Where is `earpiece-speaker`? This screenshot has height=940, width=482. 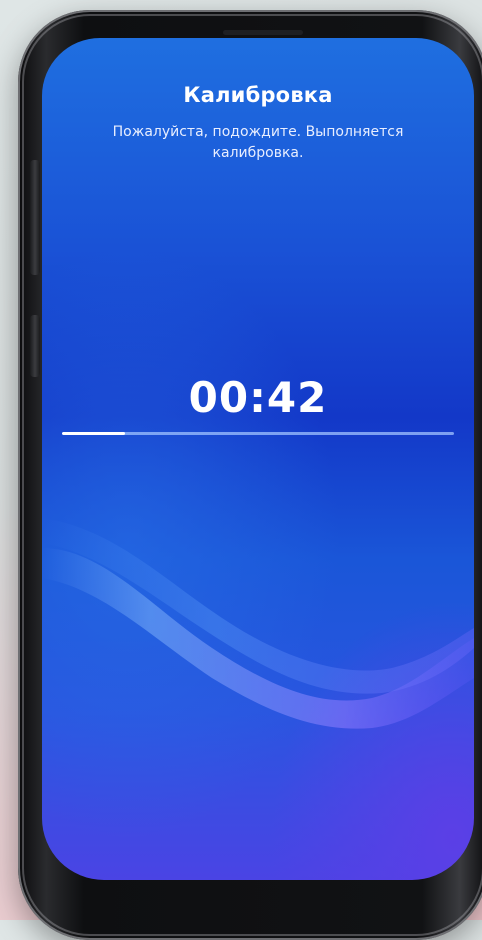
earpiece-speaker is located at coordinates (263, 32).